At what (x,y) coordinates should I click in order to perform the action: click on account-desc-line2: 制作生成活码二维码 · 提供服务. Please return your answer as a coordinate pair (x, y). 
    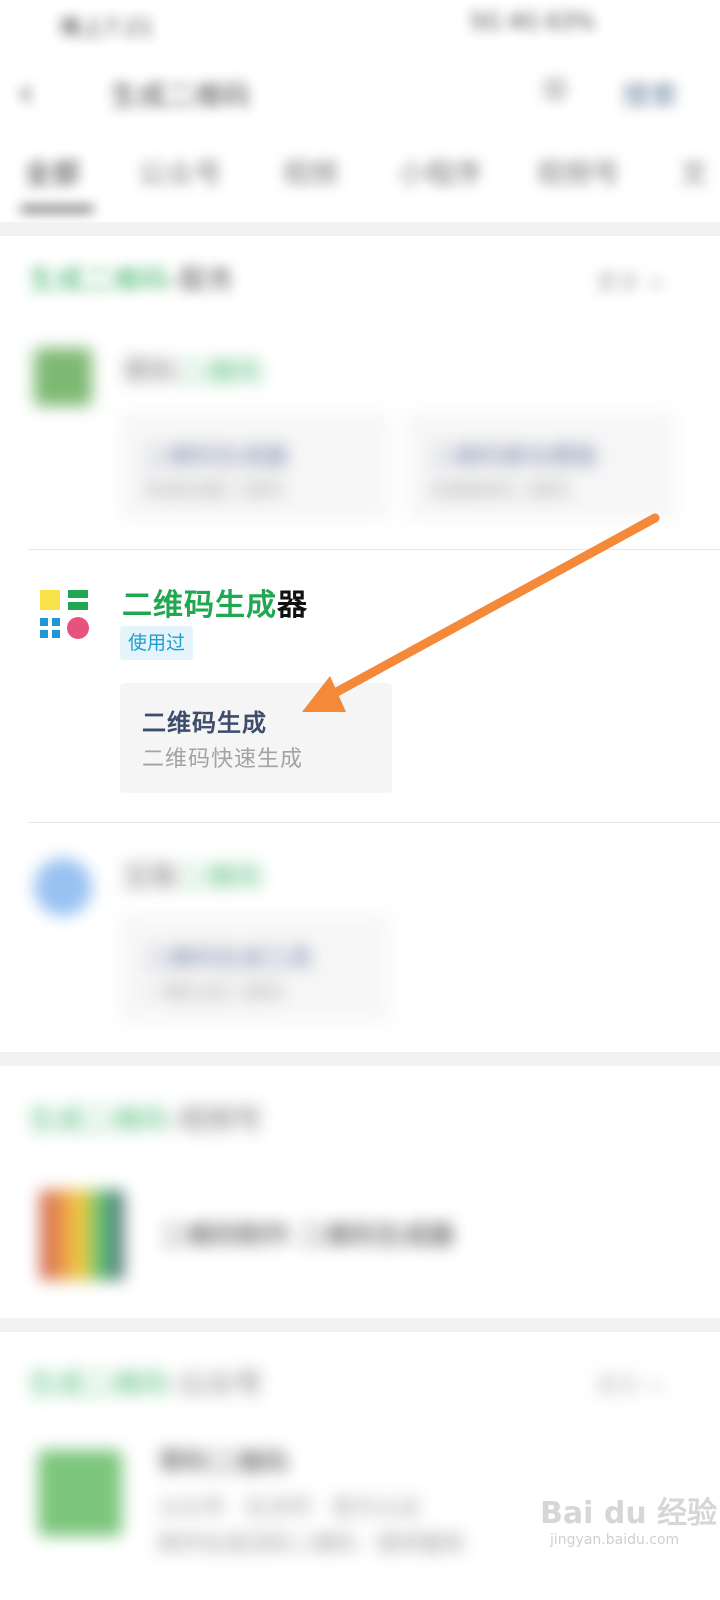
    Looking at the image, I should click on (311, 1544).